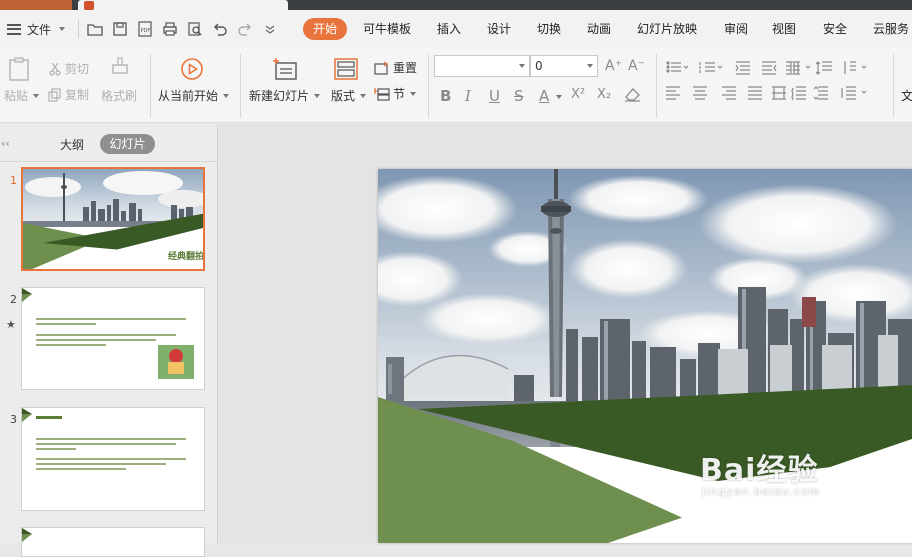 This screenshot has height=557, width=912. I want to click on export-pdf-icon: PDF, so click(145, 29).